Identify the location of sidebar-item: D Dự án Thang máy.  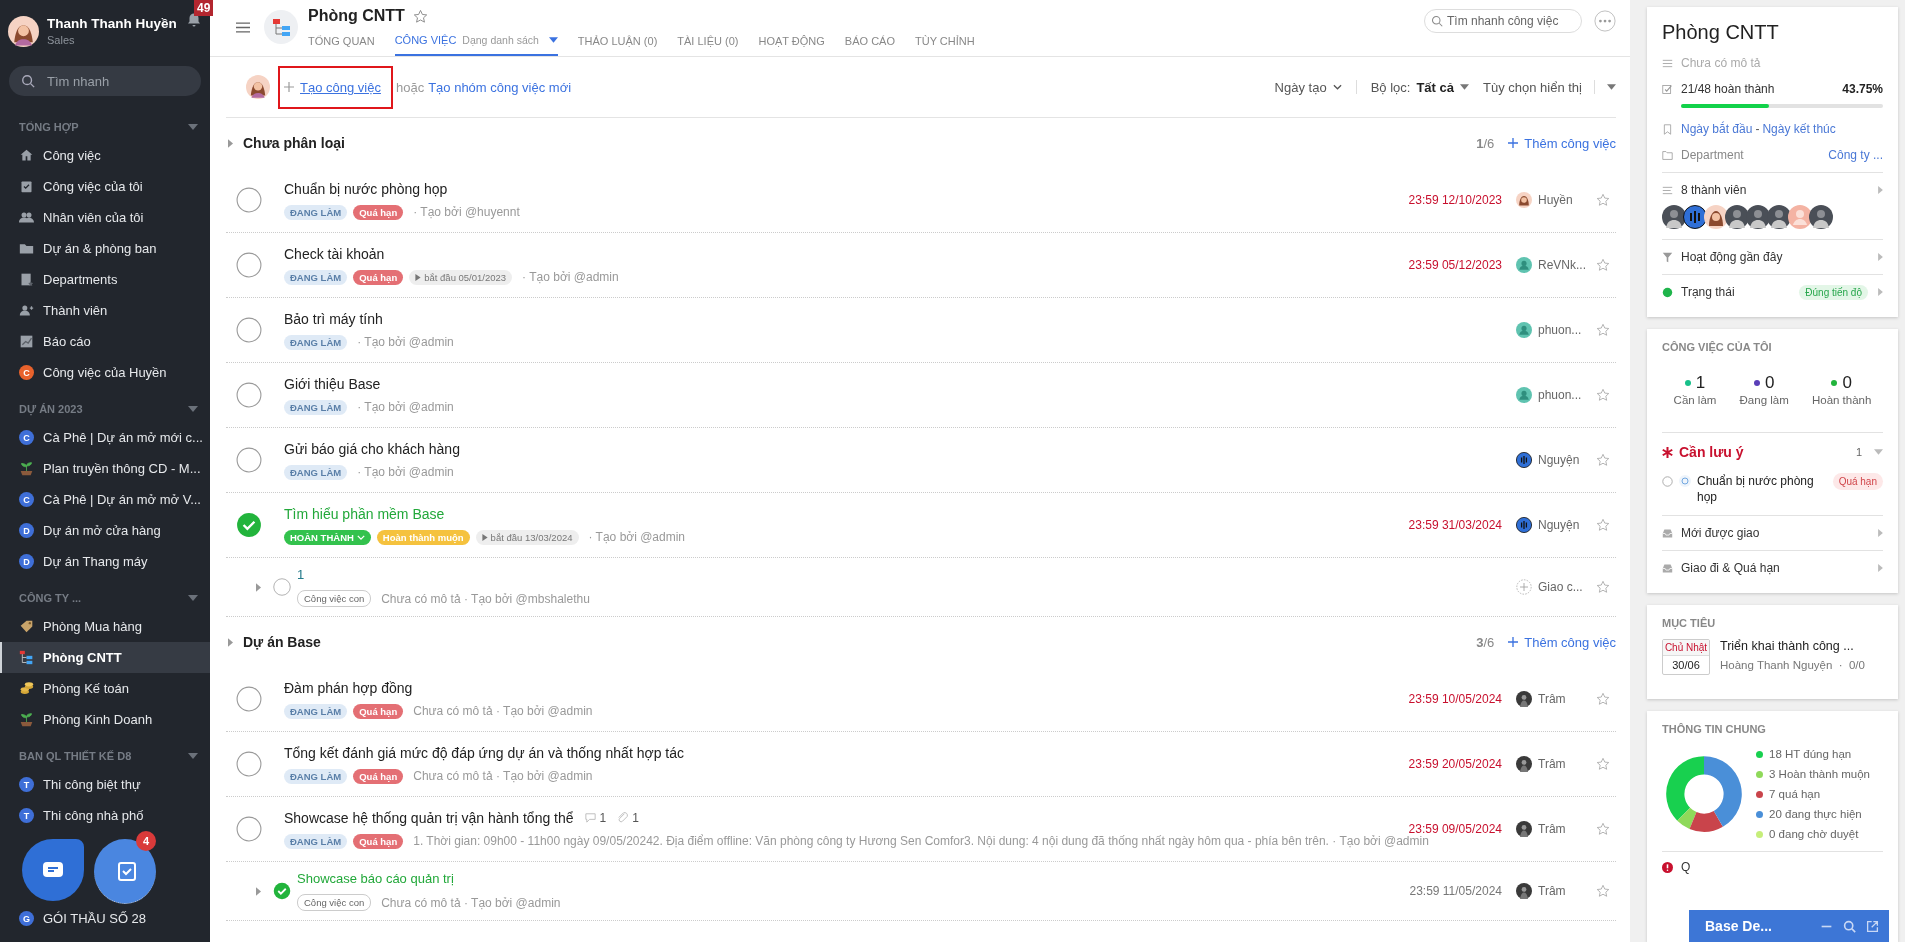
(105, 561).